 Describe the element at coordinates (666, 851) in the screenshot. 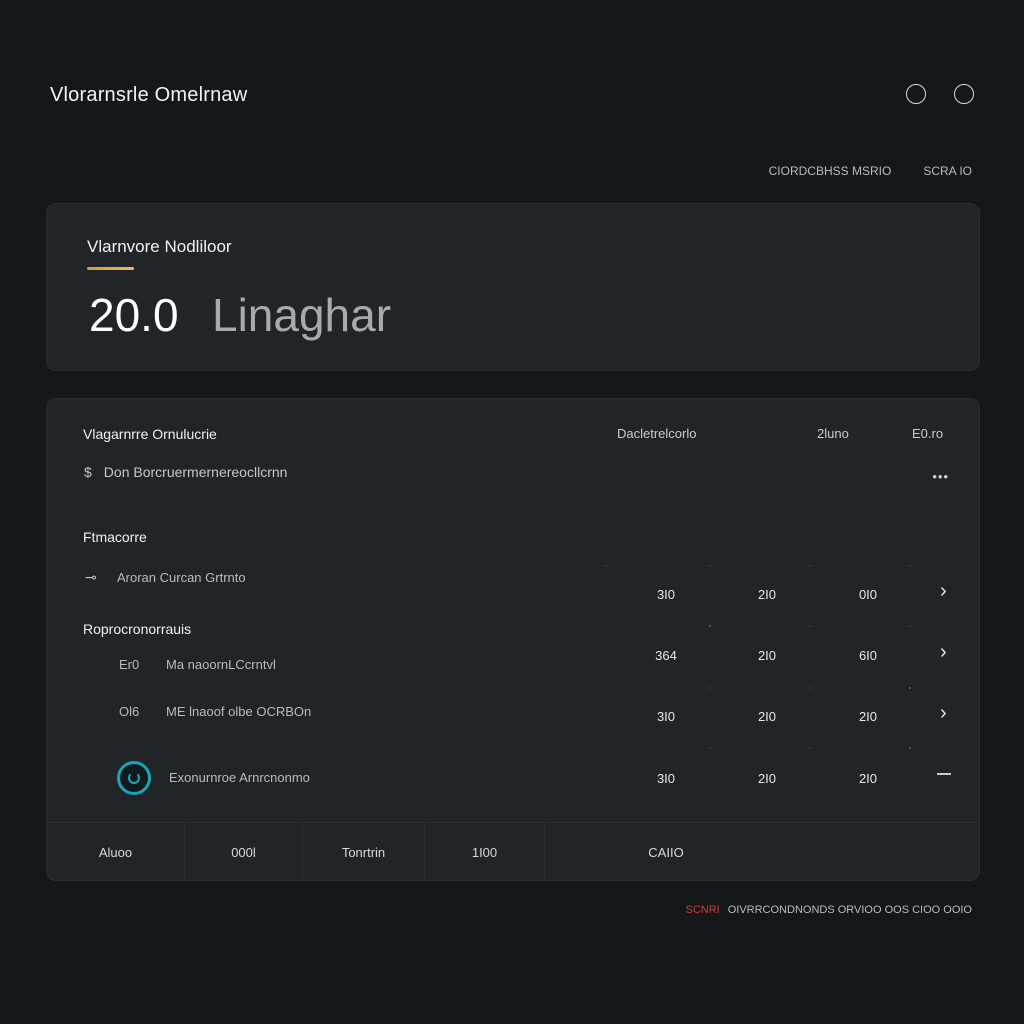

I see `footer-tab-5: CAIIO` at that location.